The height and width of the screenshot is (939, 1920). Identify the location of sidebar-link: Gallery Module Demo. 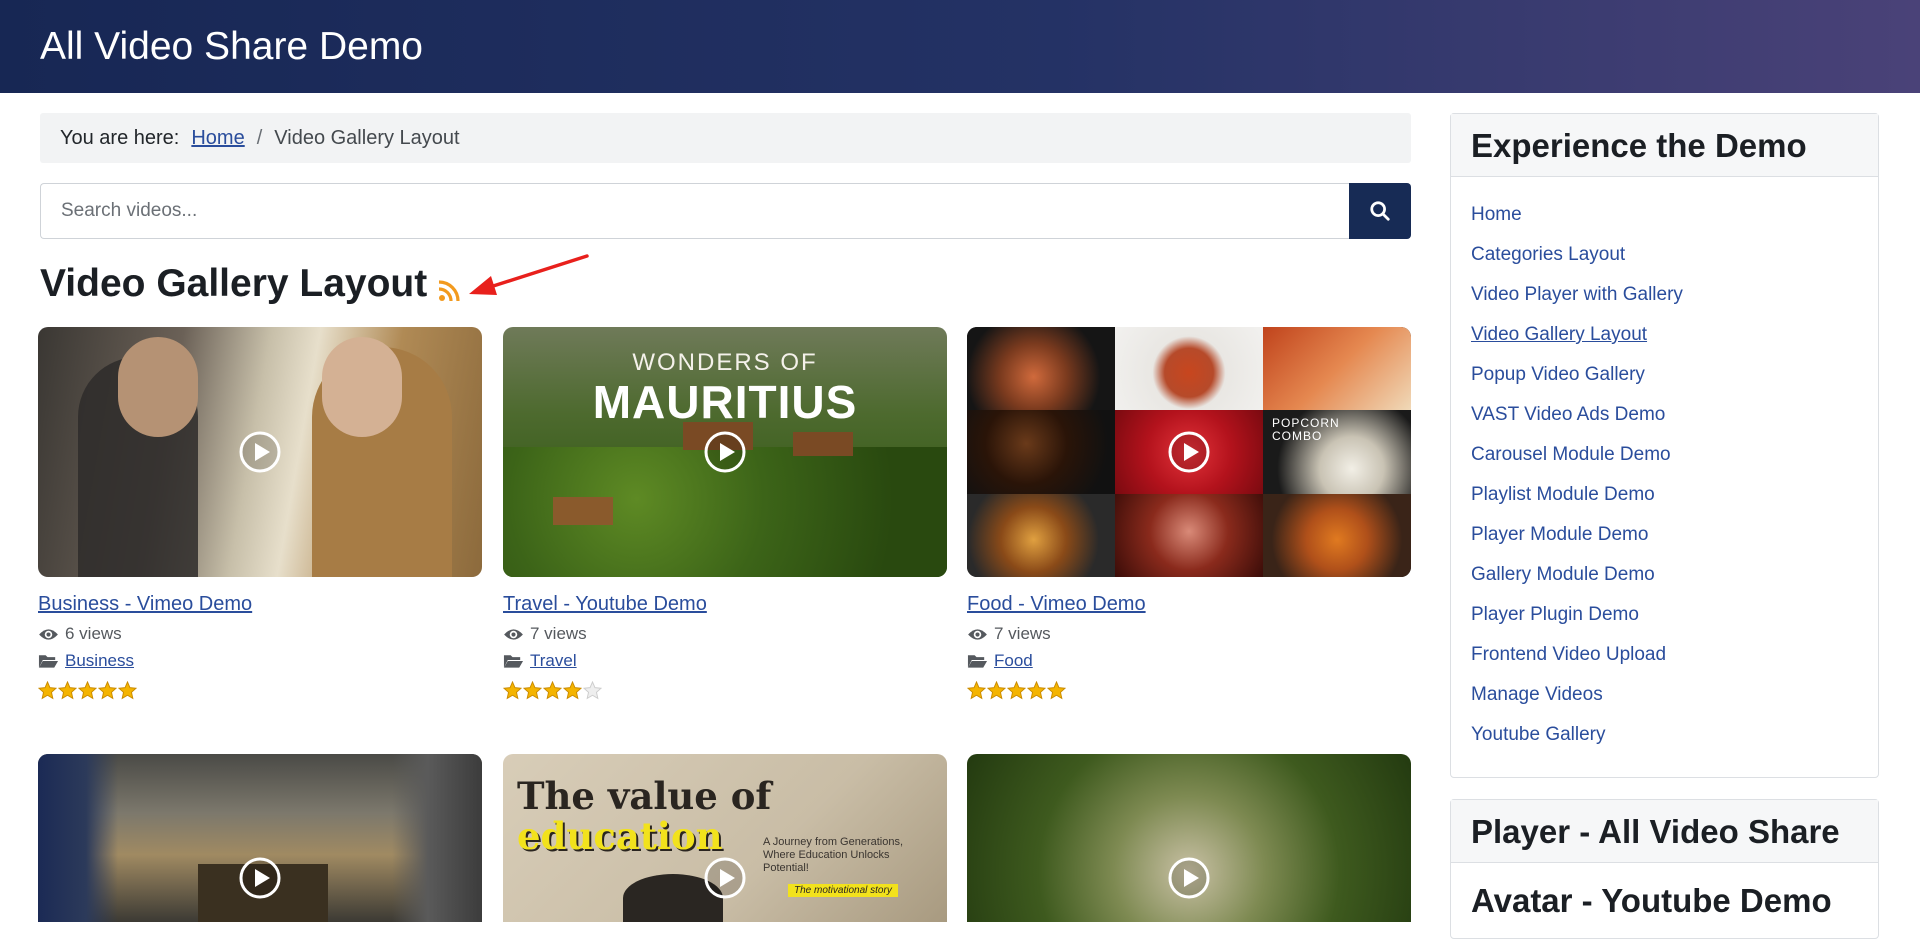
(1563, 574).